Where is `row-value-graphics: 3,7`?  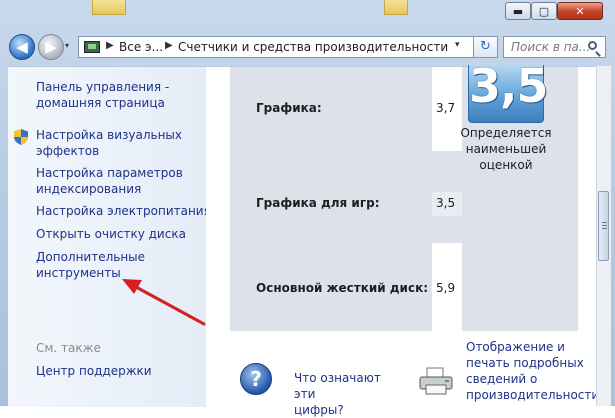 row-value-graphics: 3,7 is located at coordinates (446, 108).